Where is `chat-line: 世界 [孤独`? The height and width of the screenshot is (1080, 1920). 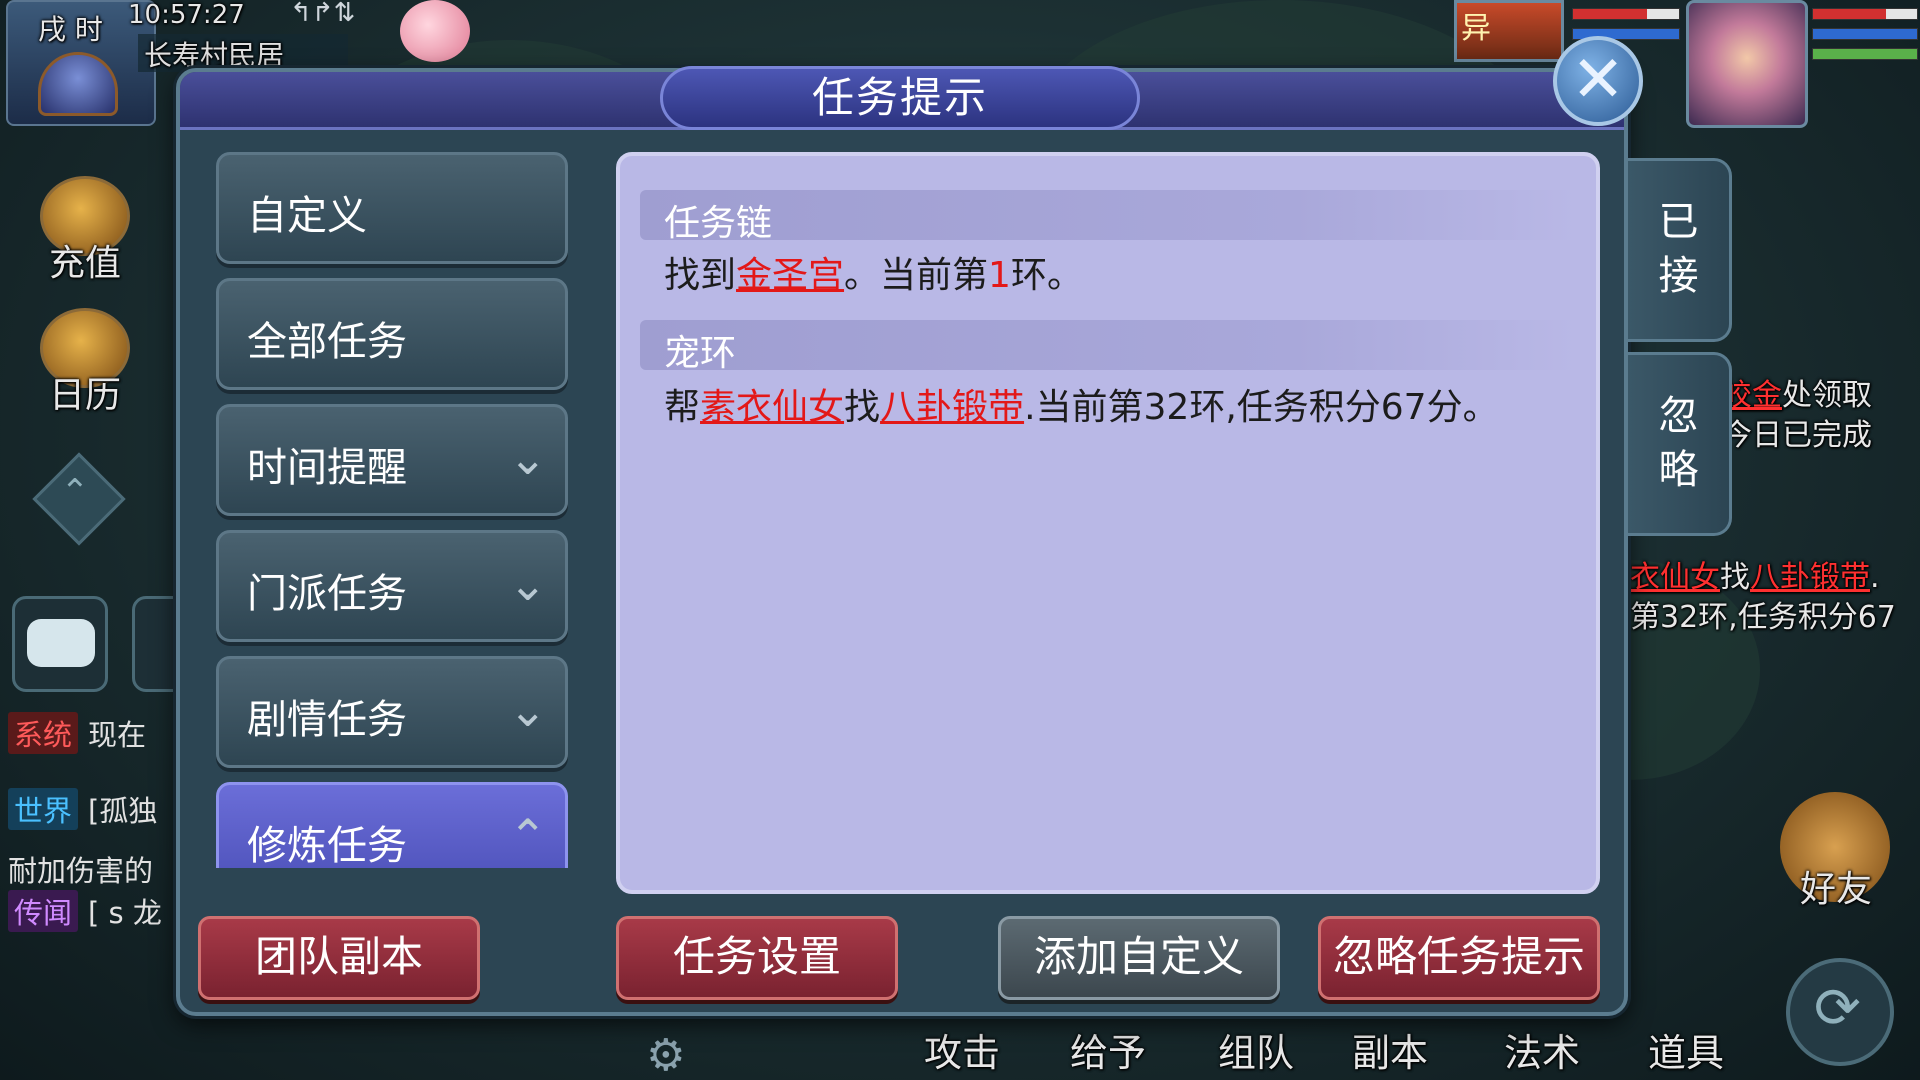 chat-line: 世界 [孤独 is located at coordinates (82, 809).